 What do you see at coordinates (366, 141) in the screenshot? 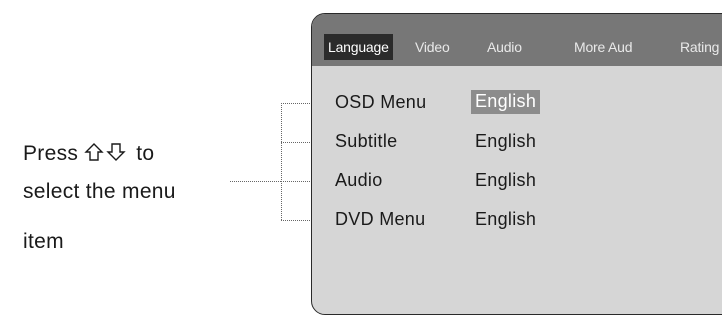
I see `menu-item-subtitle: Subtitle` at bounding box center [366, 141].